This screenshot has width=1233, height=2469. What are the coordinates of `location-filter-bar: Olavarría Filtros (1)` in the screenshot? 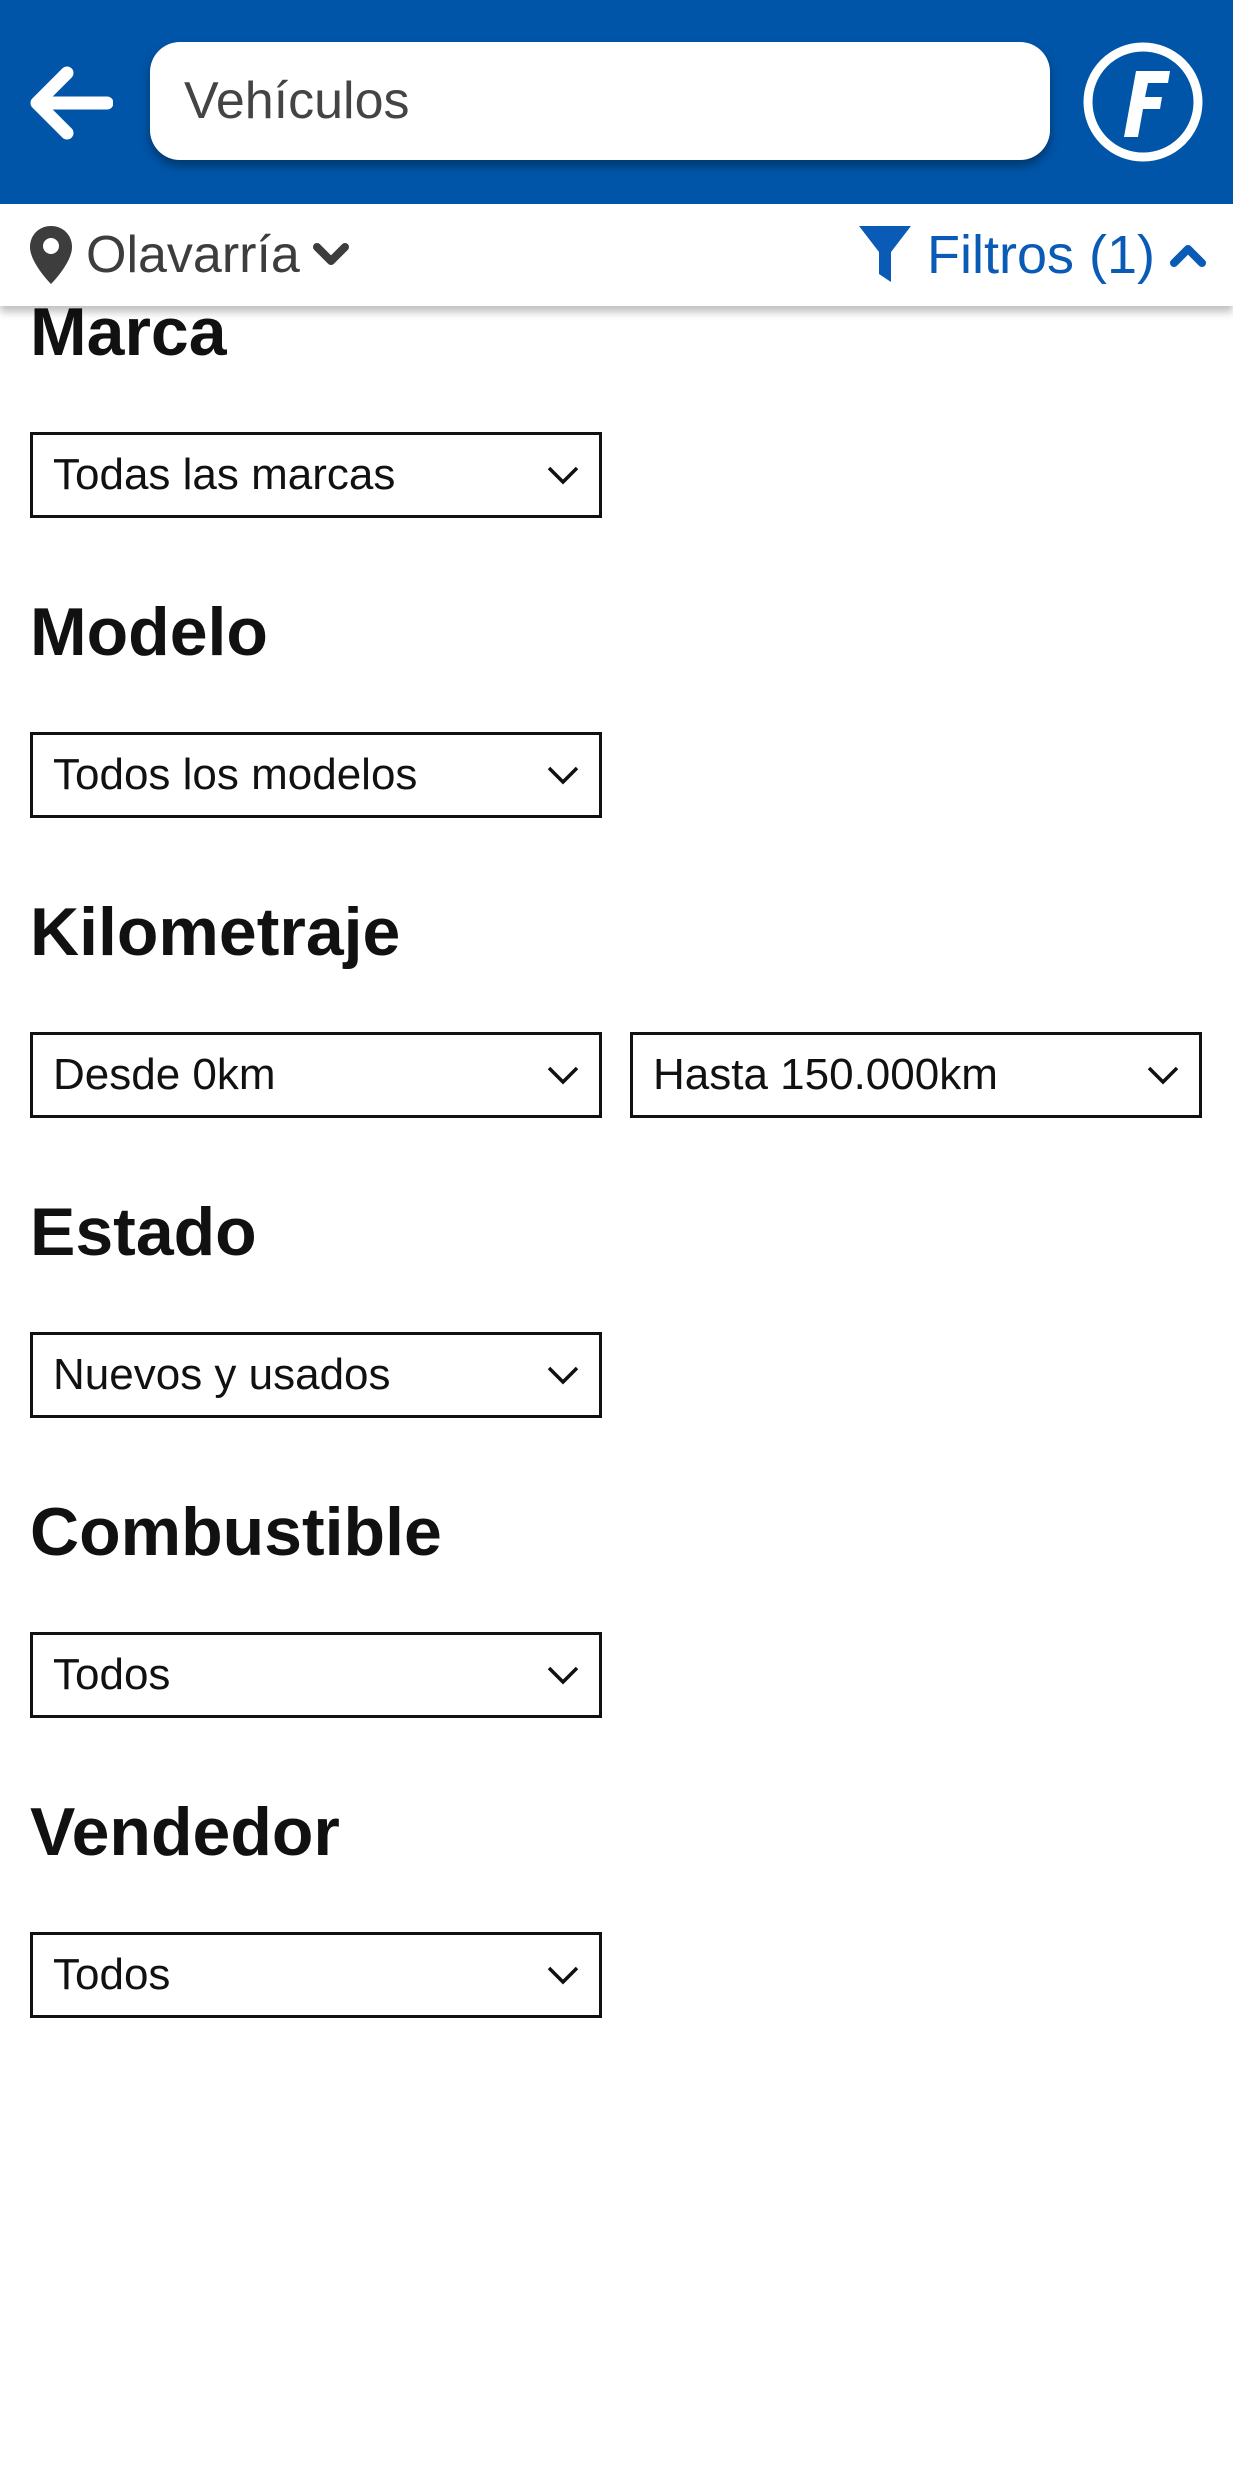 It's located at (616, 255).